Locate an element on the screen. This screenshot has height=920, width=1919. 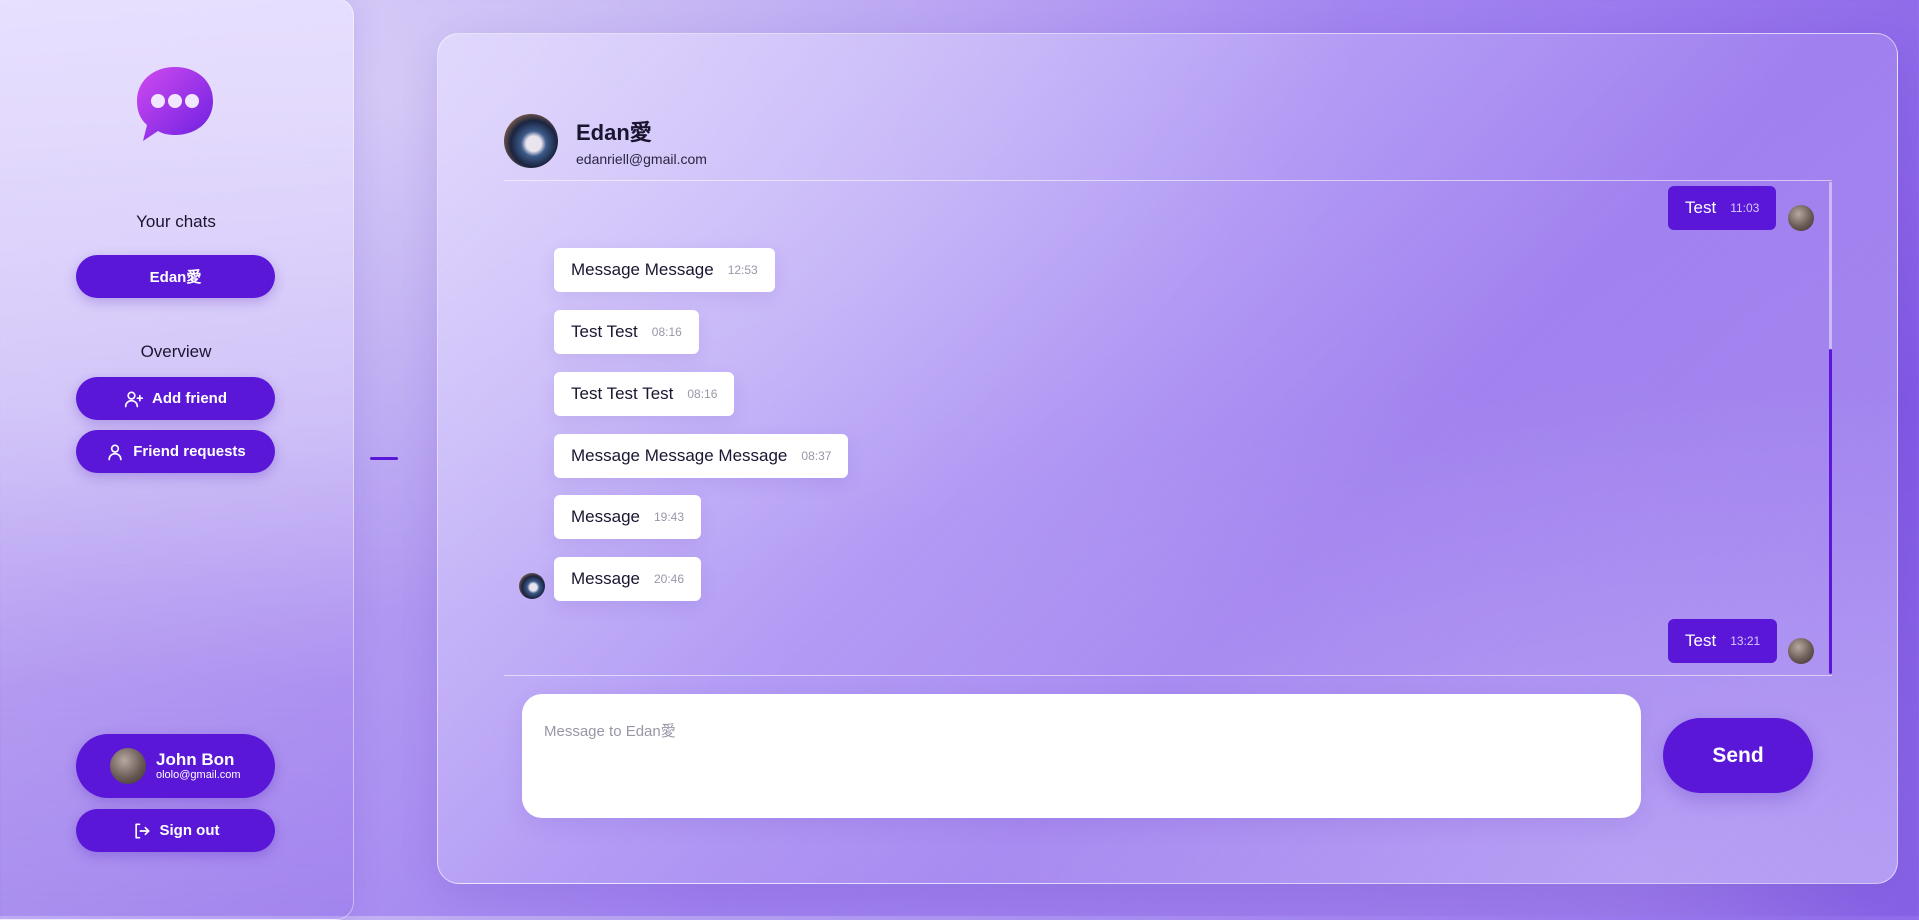
message-bubble-incoming: Test Test 08:16 is located at coordinates (626, 332).